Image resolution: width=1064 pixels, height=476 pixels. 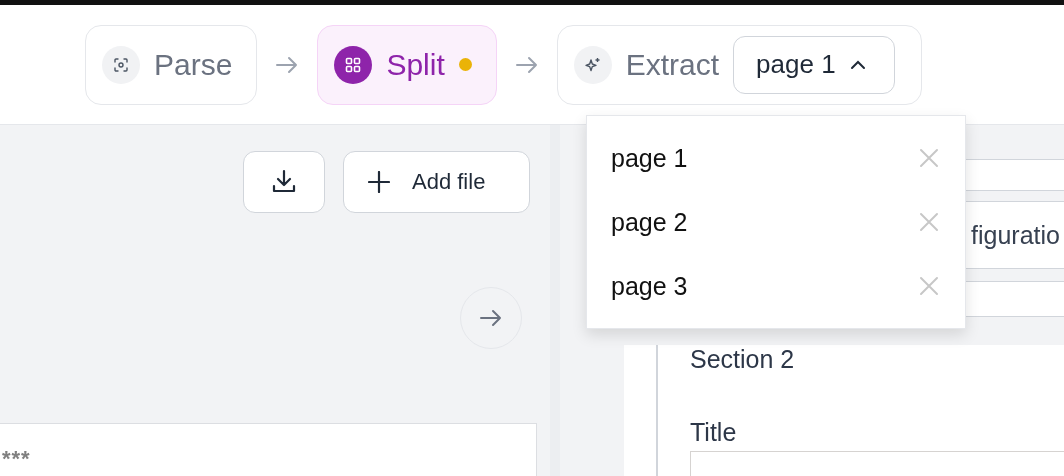 What do you see at coordinates (415, 64) in the screenshot?
I see `step-label: Split` at bounding box center [415, 64].